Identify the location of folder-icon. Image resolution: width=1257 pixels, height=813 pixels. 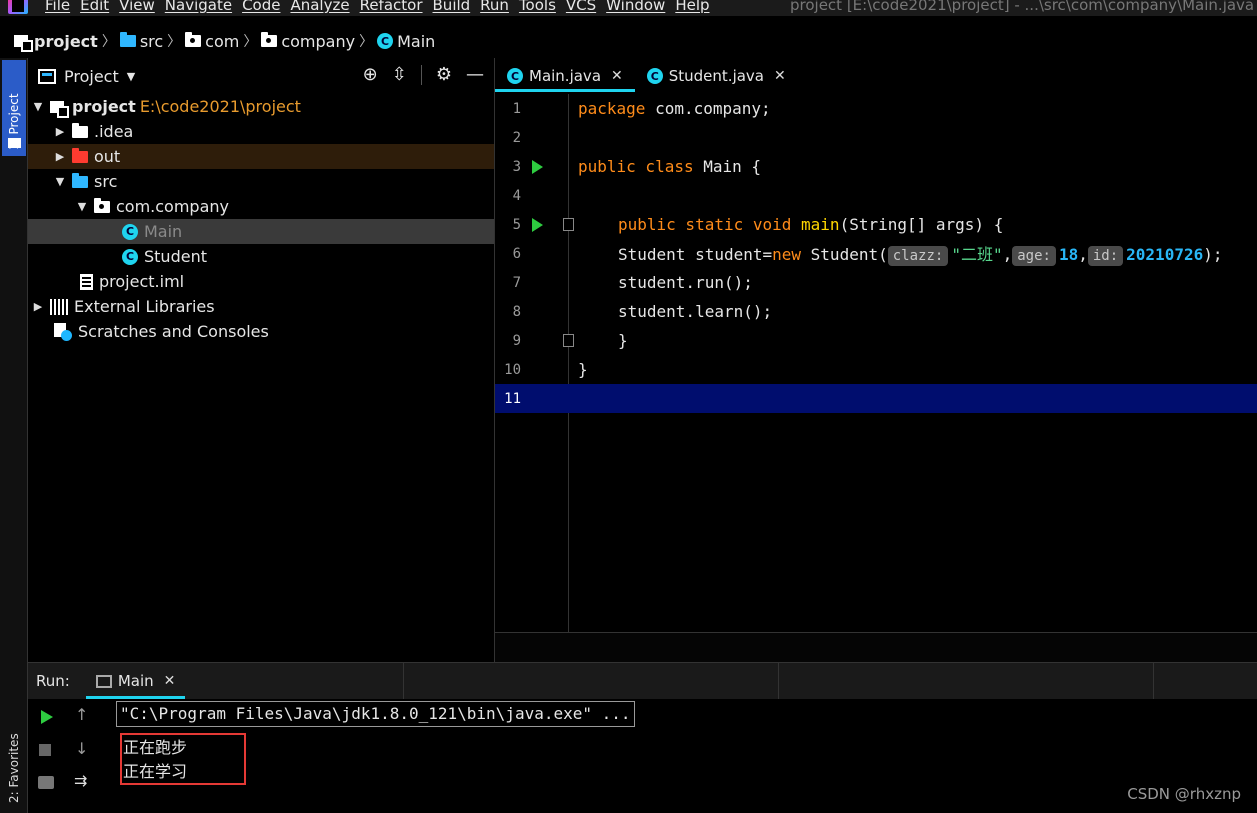
(80, 130).